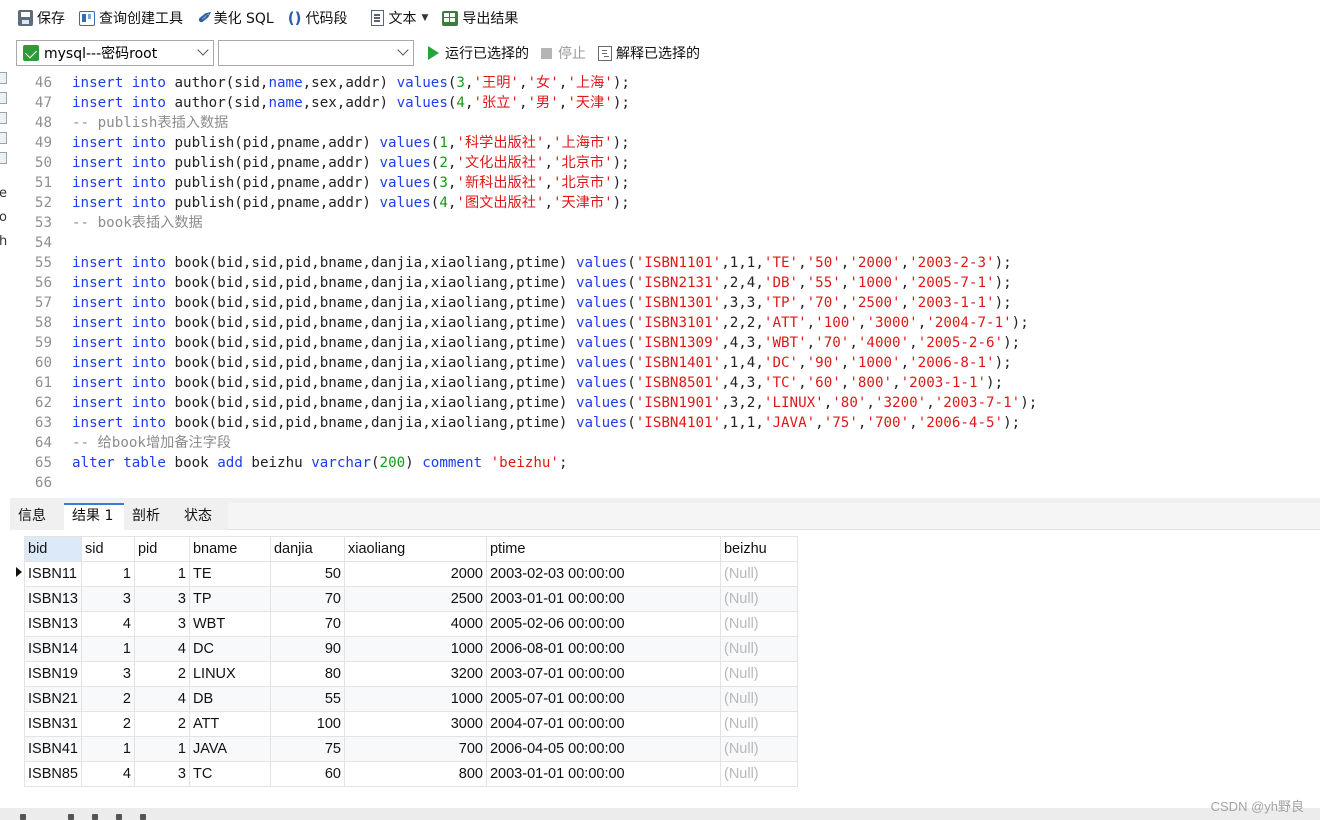 This screenshot has width=1320, height=820. Describe the element at coordinates (415, 649) in the screenshot. I see `cell-xiaoliang: 1000` at that location.